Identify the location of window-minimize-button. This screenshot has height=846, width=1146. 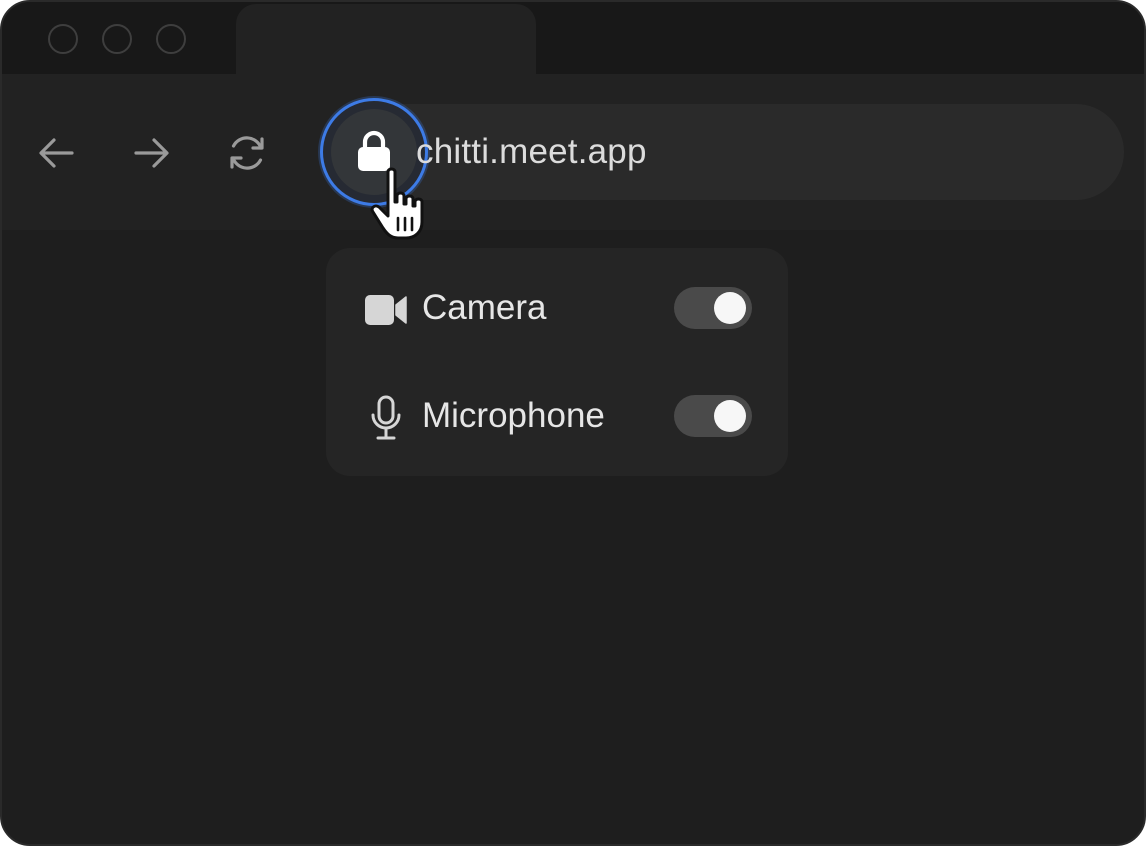
(117, 39).